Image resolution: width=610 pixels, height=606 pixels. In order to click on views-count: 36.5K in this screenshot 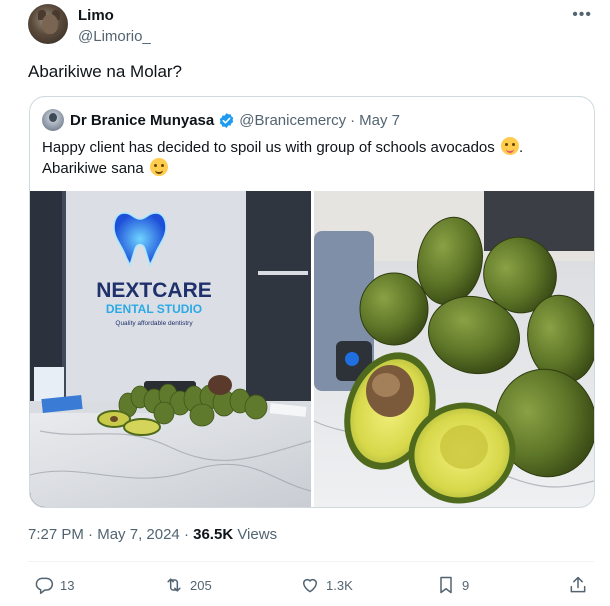, I will do `click(213, 534)`.